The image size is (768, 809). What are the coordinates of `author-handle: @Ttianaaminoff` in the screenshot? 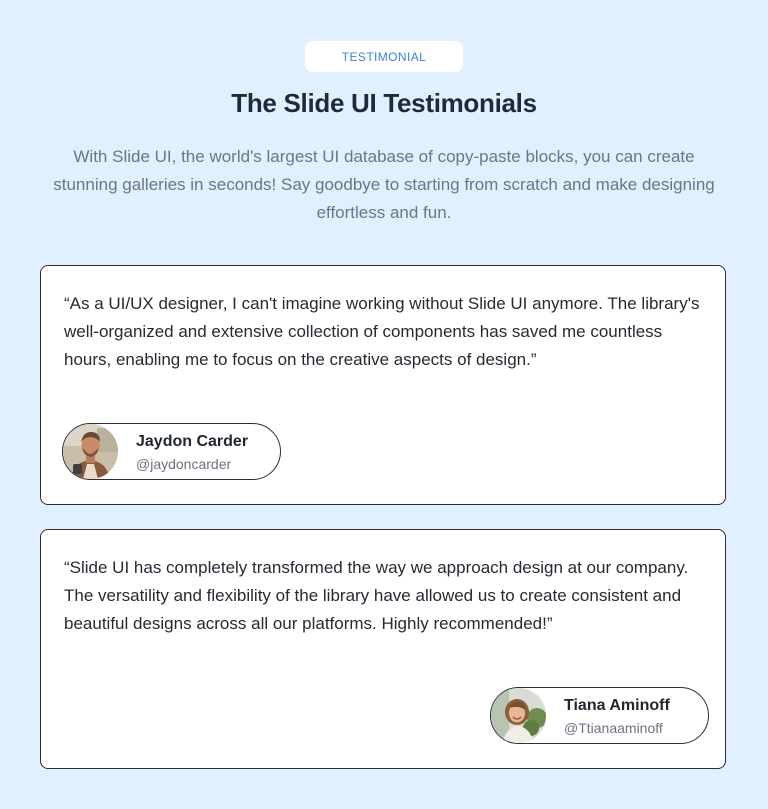 It's located at (613, 728).